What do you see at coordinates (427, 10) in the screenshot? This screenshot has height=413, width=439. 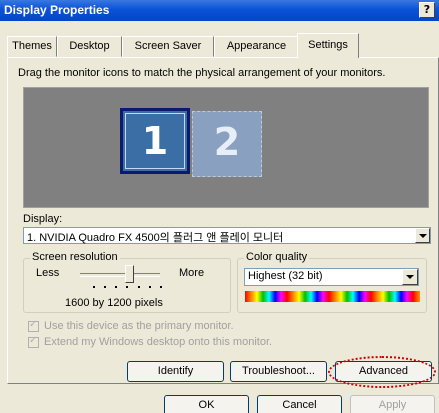 I see `help-button: ?` at bounding box center [427, 10].